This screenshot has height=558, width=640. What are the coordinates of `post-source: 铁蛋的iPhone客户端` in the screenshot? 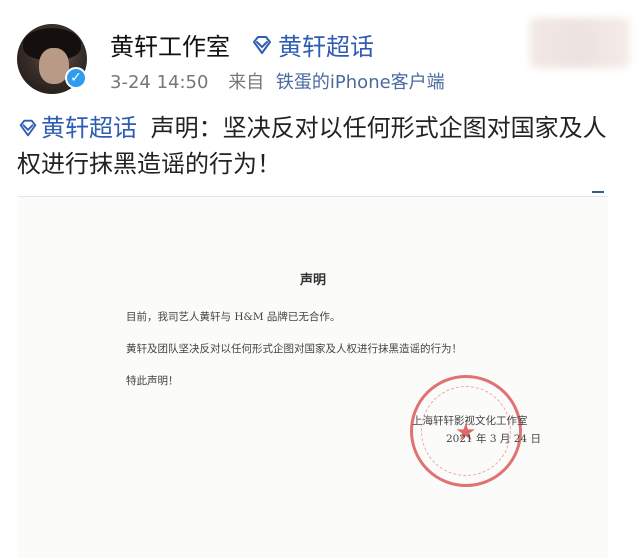 It's located at (360, 82).